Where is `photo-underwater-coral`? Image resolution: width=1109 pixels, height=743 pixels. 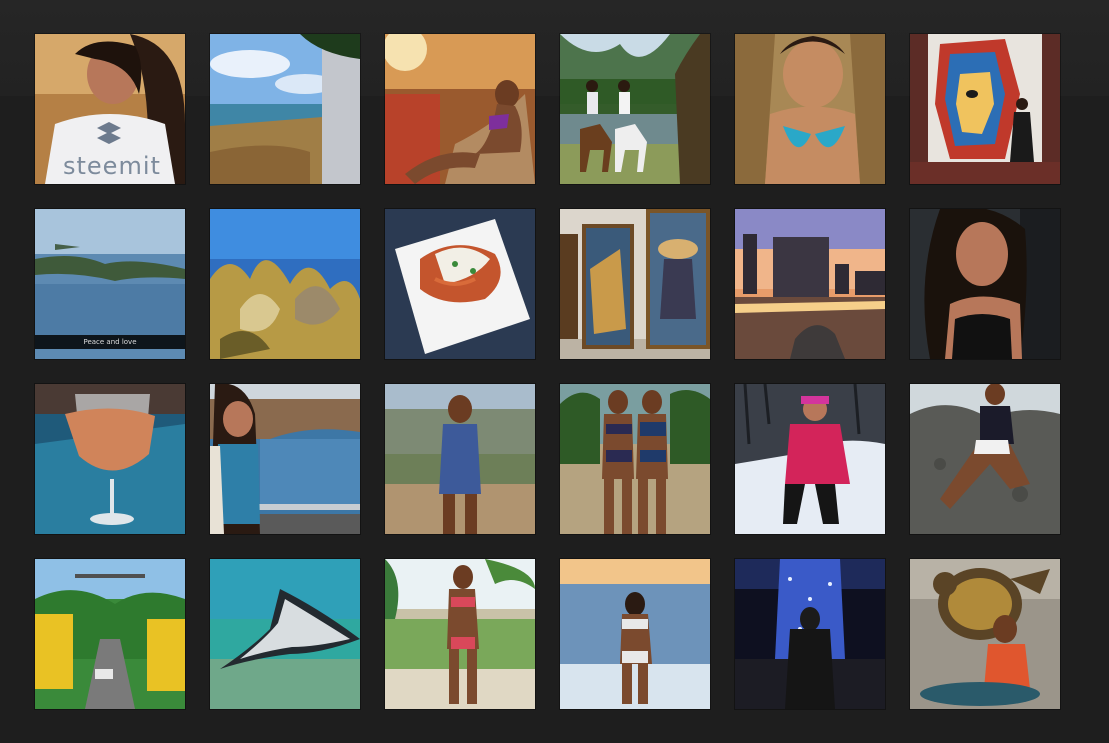 photo-underwater-coral is located at coordinates (285, 284).